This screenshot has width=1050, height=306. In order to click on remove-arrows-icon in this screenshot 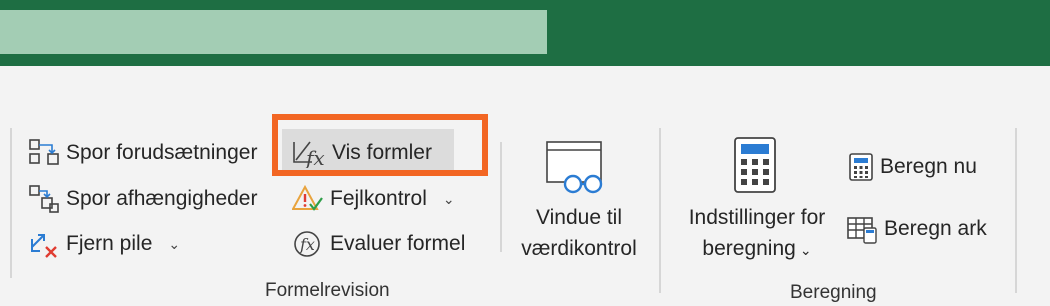, I will do `click(44, 244)`.